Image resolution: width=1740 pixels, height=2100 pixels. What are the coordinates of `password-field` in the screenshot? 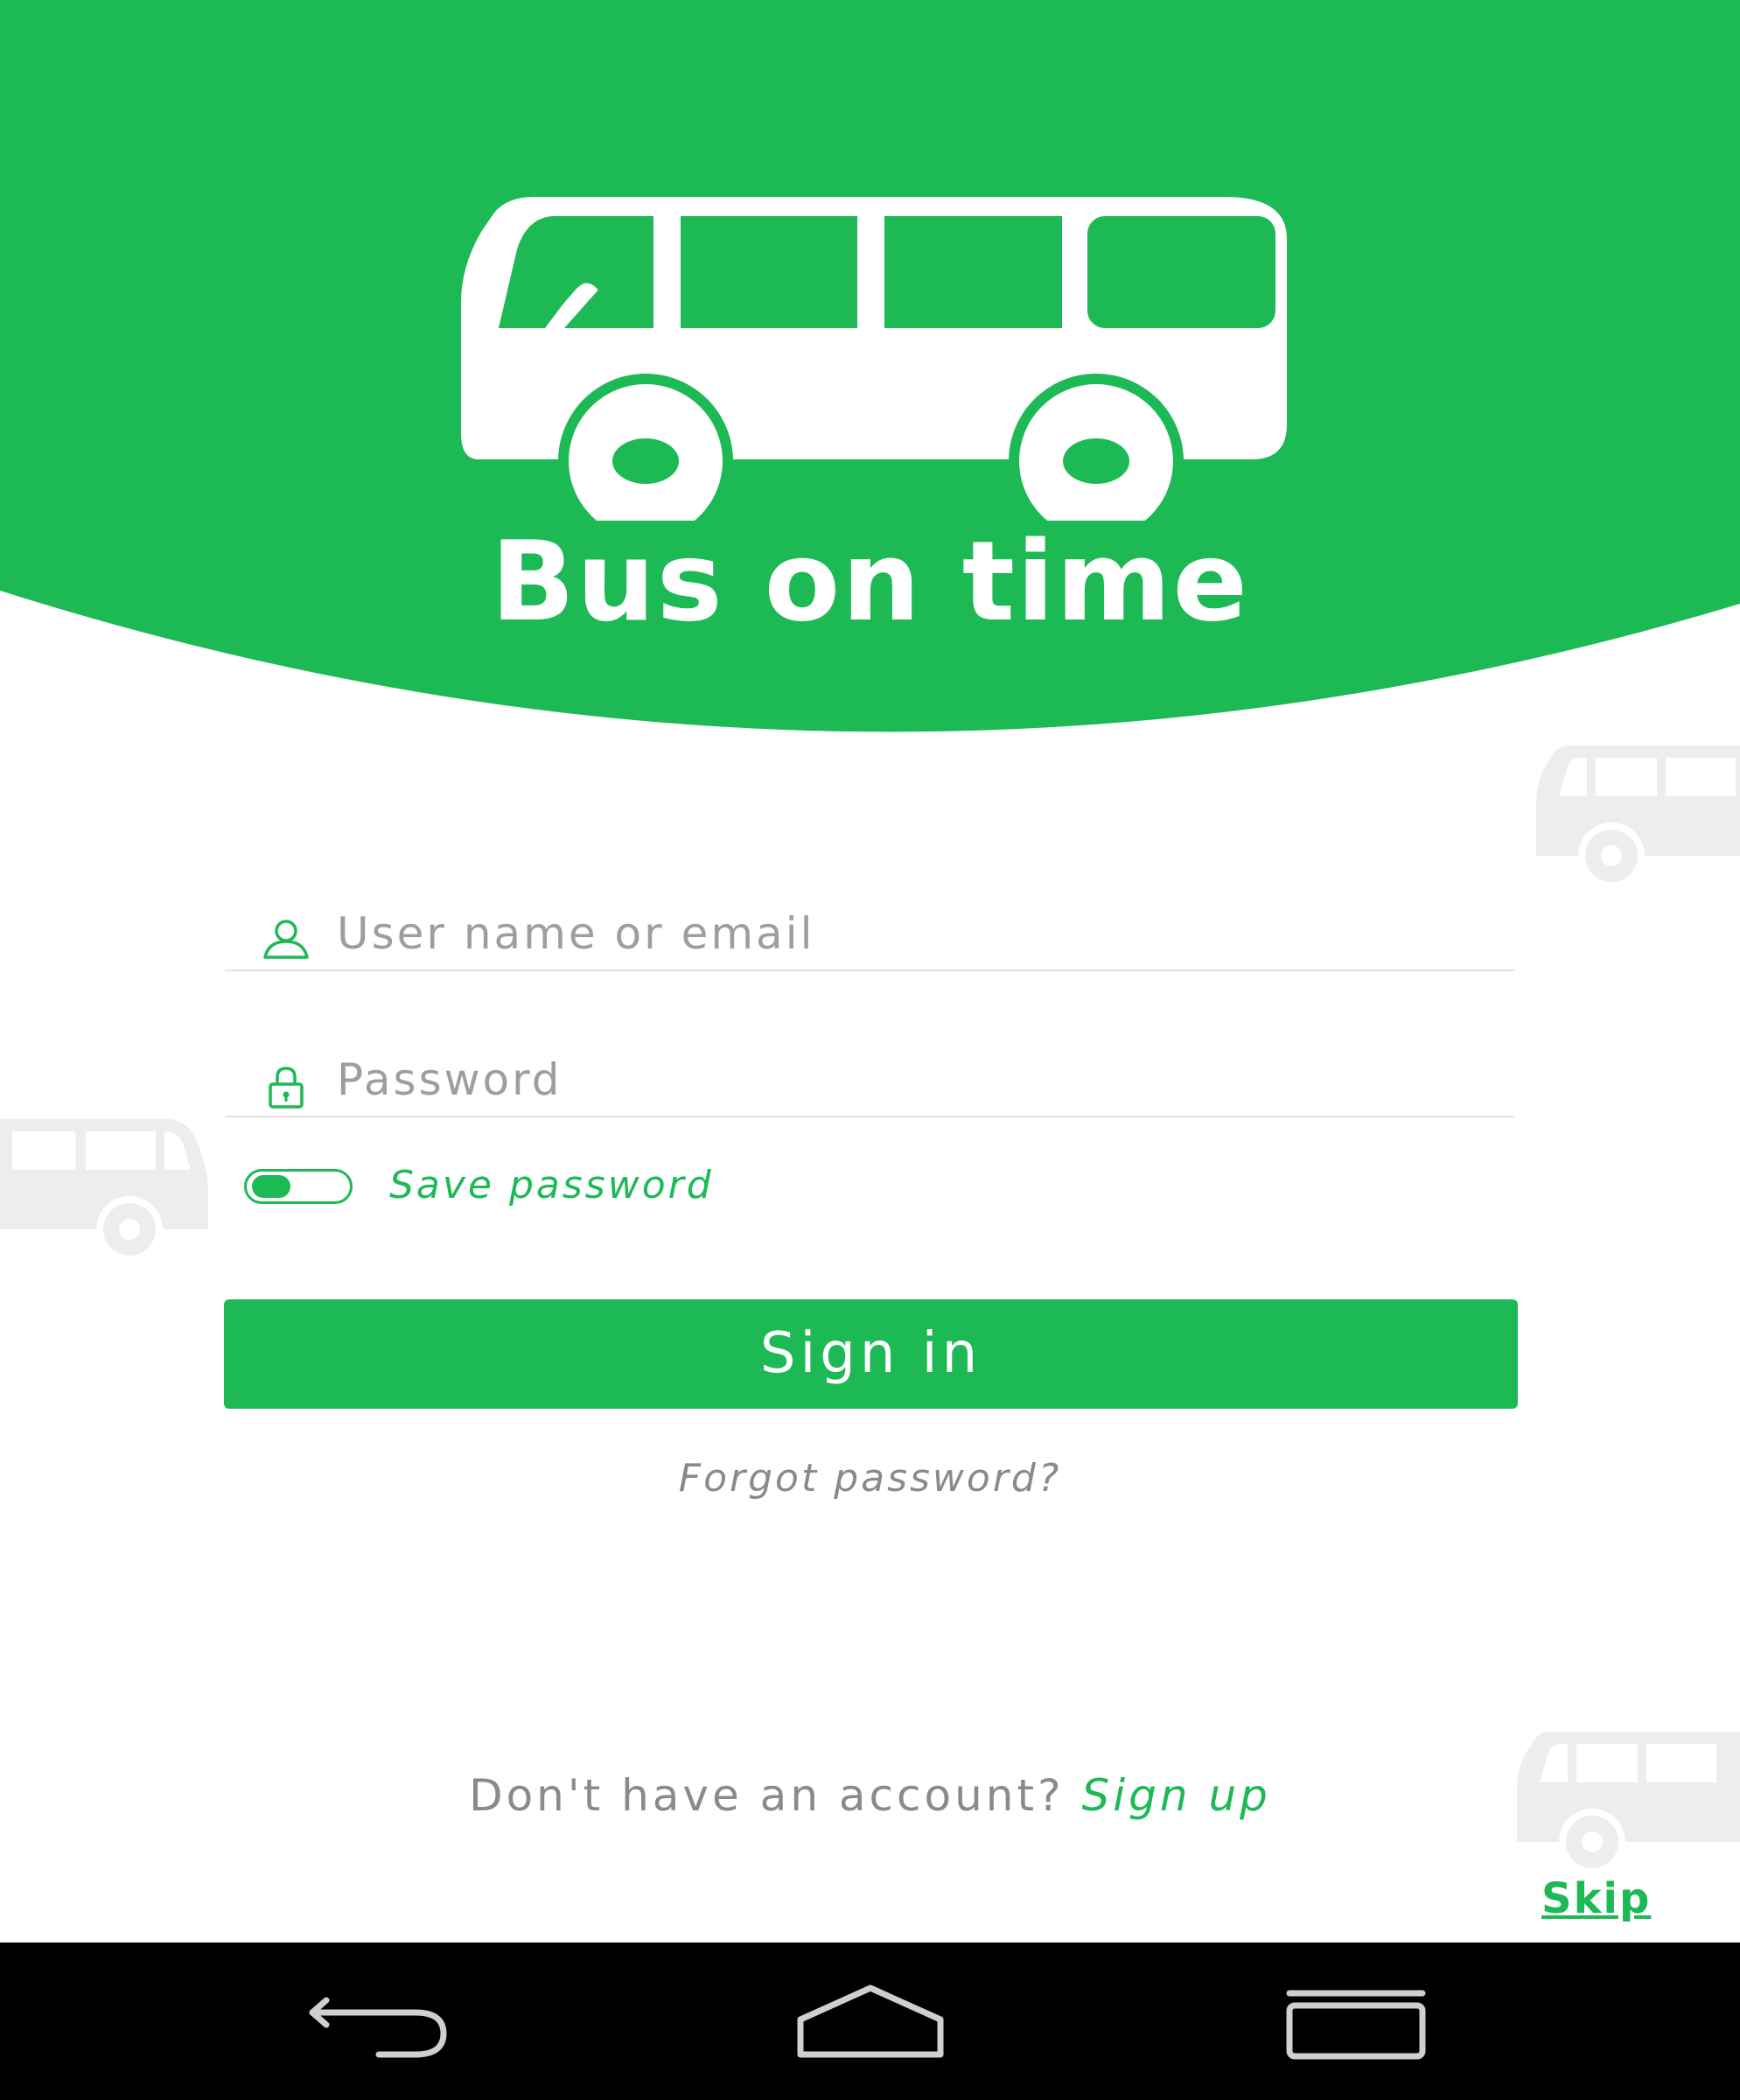 It's located at (870, 1081).